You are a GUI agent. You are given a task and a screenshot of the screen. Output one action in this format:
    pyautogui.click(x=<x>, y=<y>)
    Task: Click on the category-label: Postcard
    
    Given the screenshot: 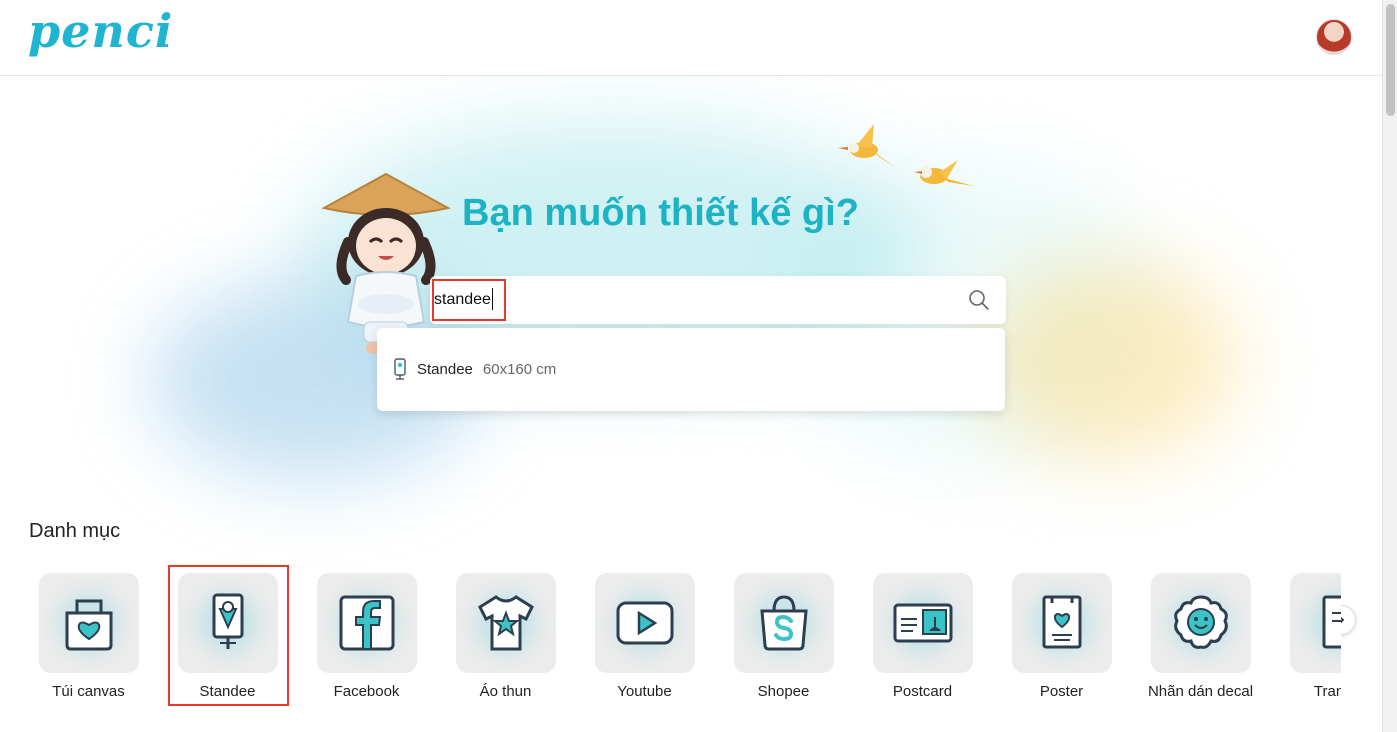 What is the action you would take?
    pyautogui.click(x=922, y=691)
    